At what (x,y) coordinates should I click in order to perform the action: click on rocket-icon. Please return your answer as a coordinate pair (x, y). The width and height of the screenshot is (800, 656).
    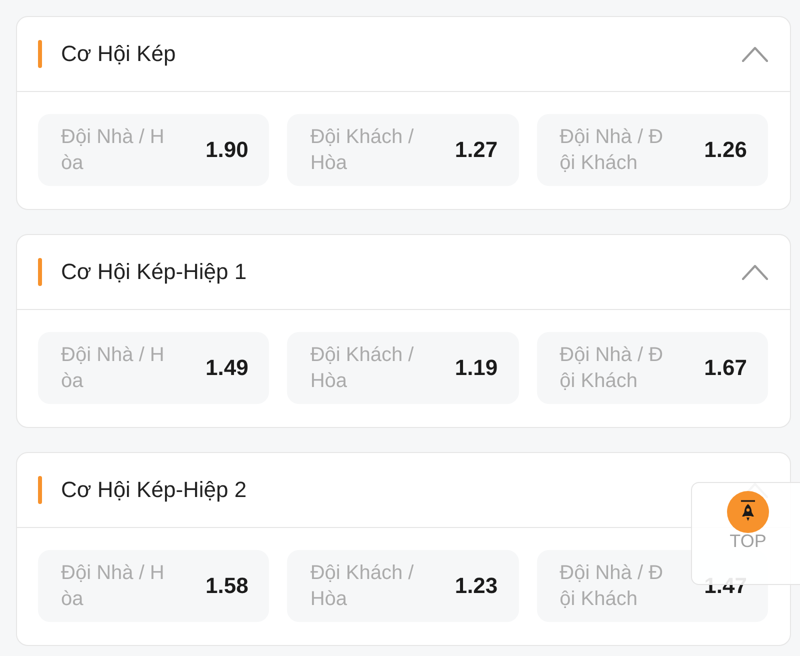
    Looking at the image, I should click on (748, 512).